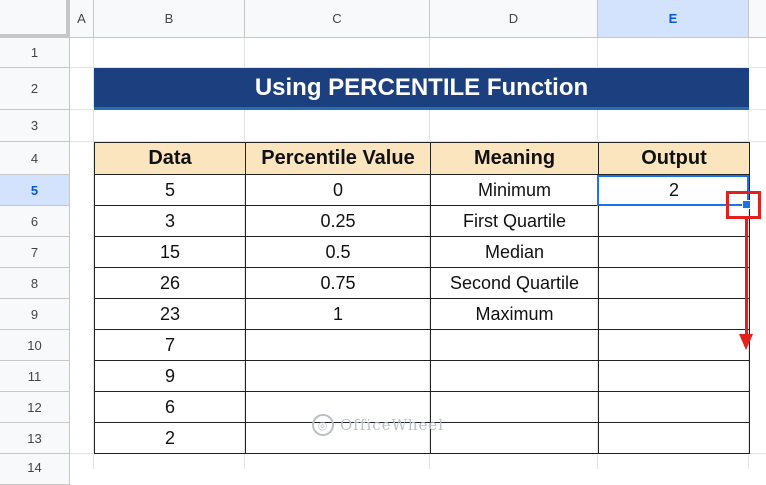 Image resolution: width=766 pixels, height=485 pixels. Describe the element at coordinates (35, 438) in the screenshot. I see `row-header-13: 13` at that location.